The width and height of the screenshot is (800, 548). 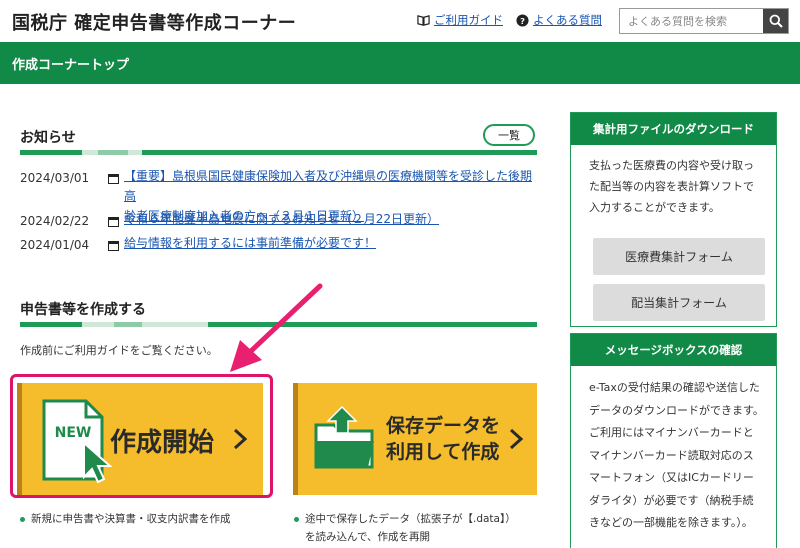 I want to click on news-heading: お知らせ, so click(x=48, y=138).